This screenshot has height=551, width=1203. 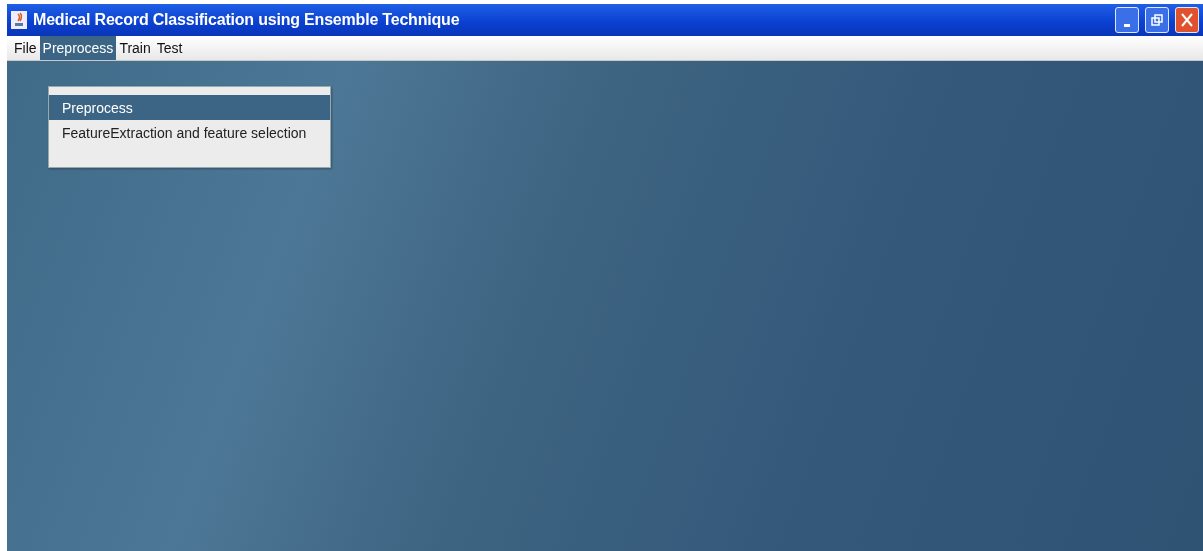 What do you see at coordinates (1127, 20) in the screenshot?
I see `minimize-button` at bounding box center [1127, 20].